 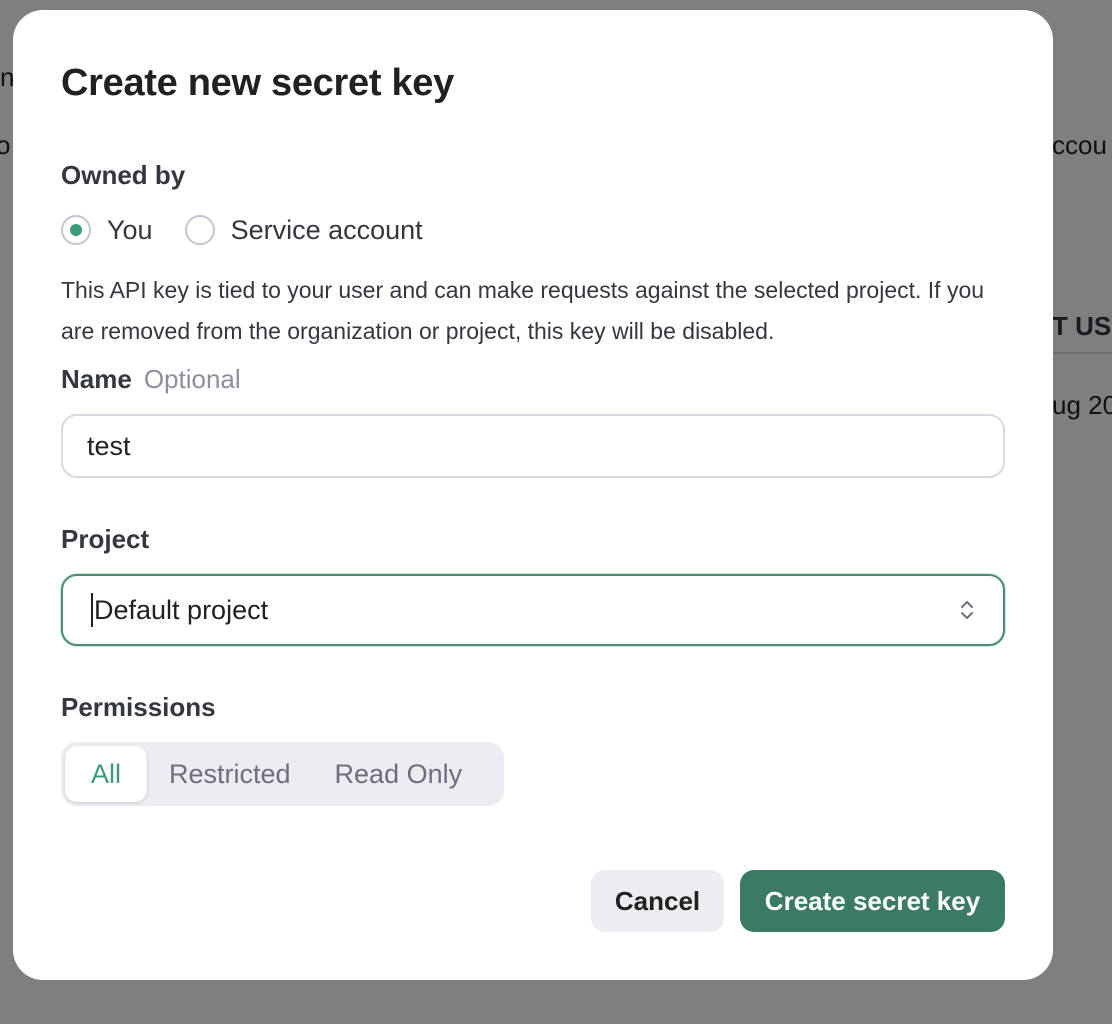 I want to click on radio-option-service-account: Service account, so click(x=303, y=230).